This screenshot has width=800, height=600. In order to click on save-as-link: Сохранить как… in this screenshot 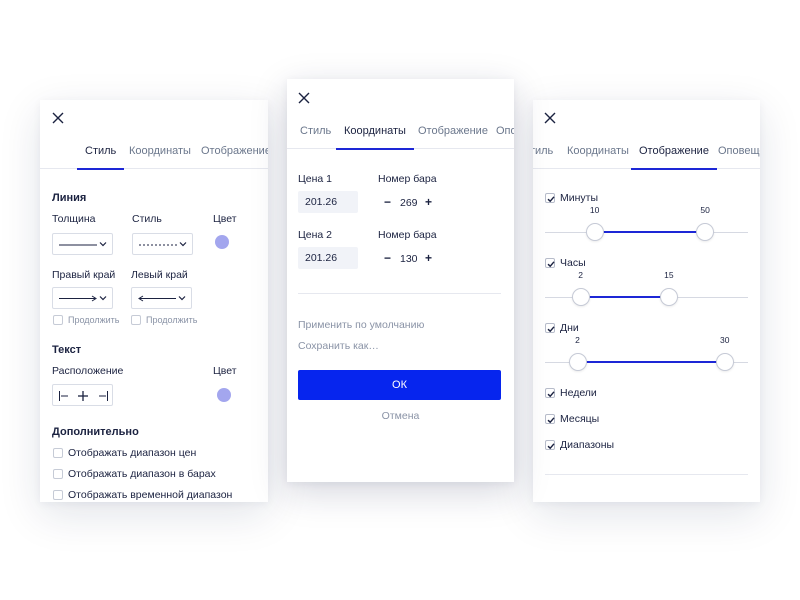, I will do `click(338, 346)`.